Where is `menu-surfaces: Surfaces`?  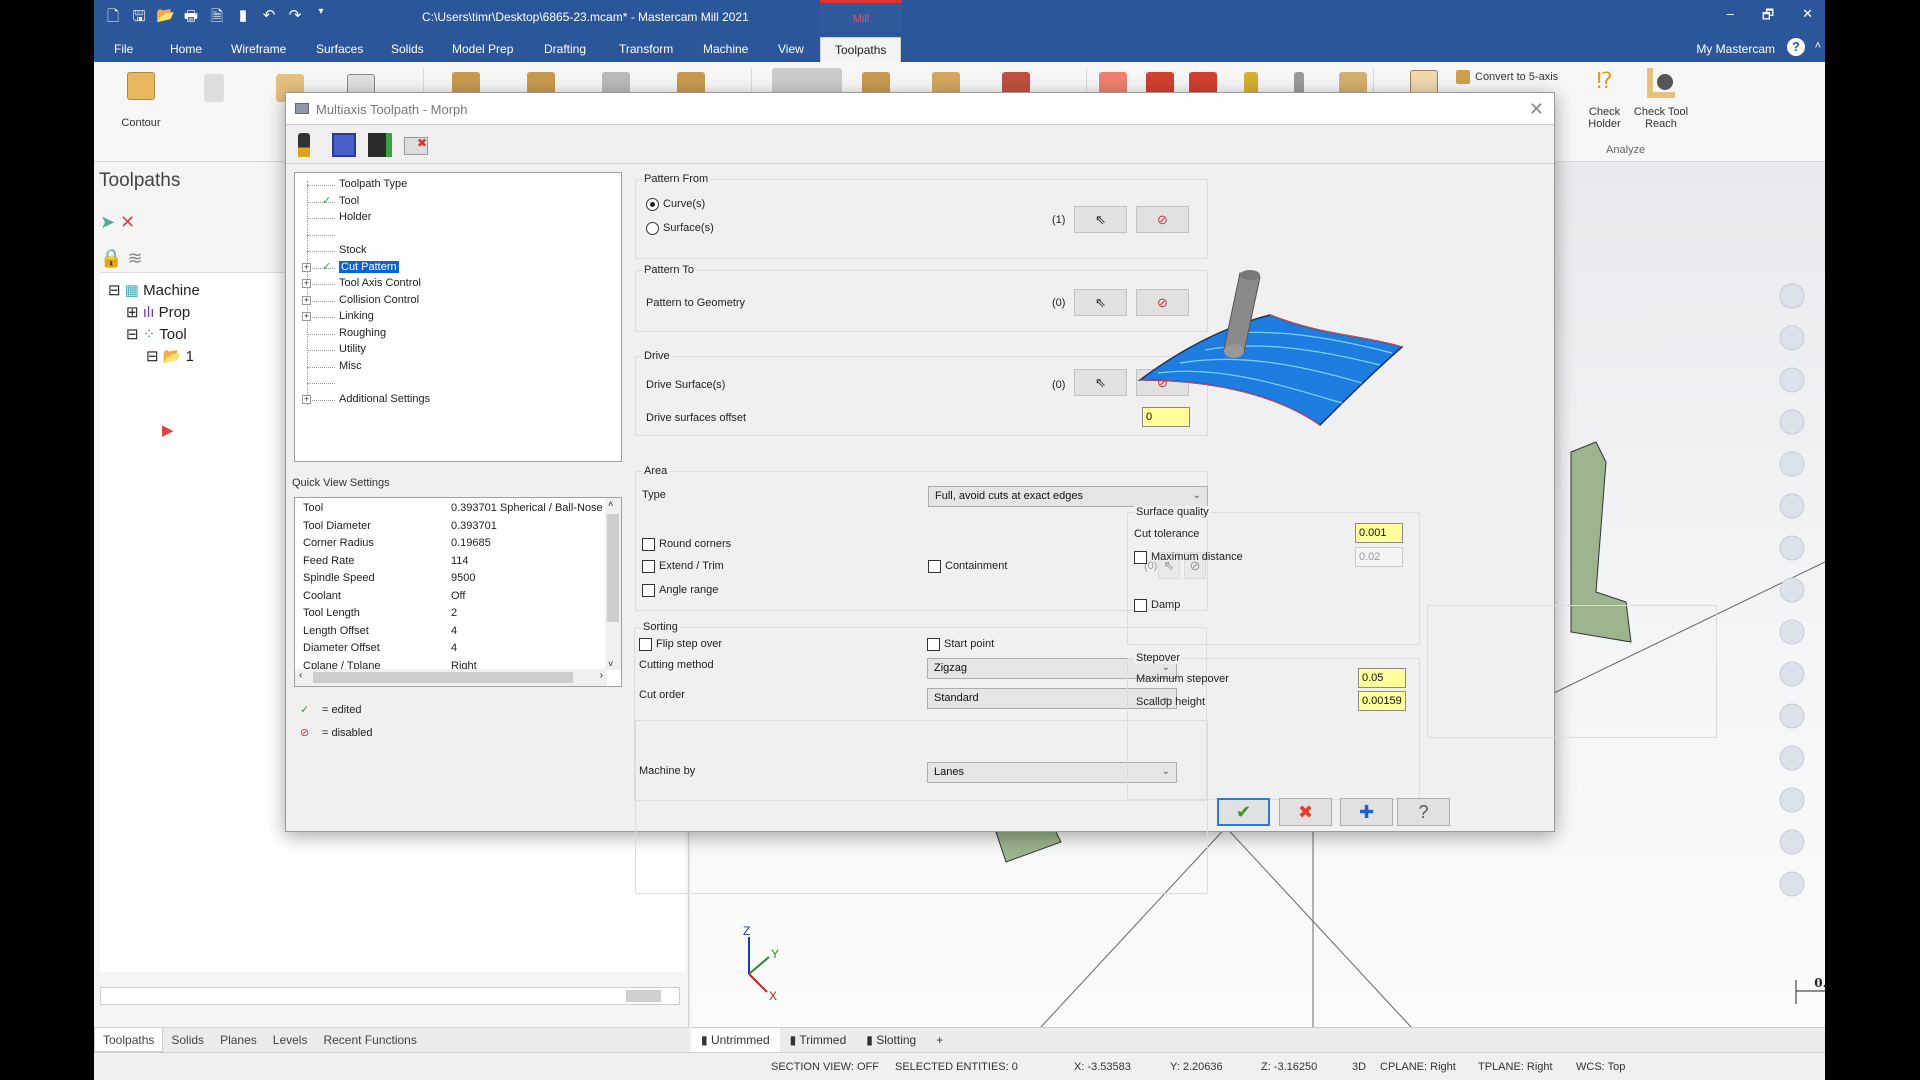
menu-surfaces: Surfaces is located at coordinates (339, 49).